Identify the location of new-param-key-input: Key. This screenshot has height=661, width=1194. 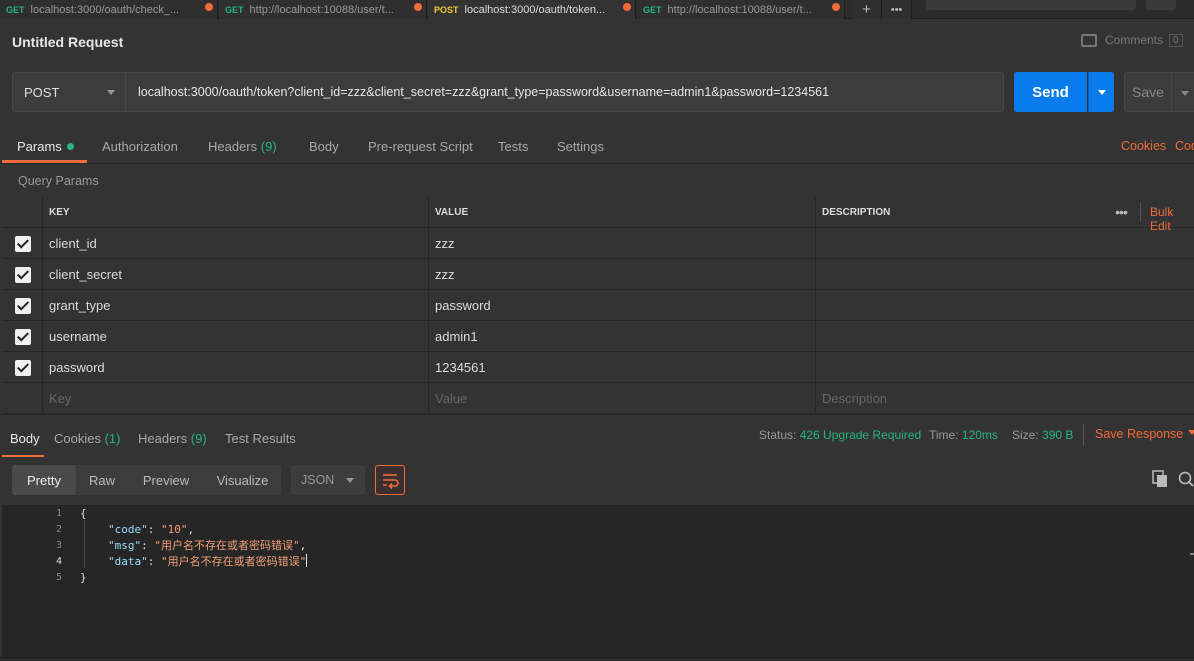
(236, 398).